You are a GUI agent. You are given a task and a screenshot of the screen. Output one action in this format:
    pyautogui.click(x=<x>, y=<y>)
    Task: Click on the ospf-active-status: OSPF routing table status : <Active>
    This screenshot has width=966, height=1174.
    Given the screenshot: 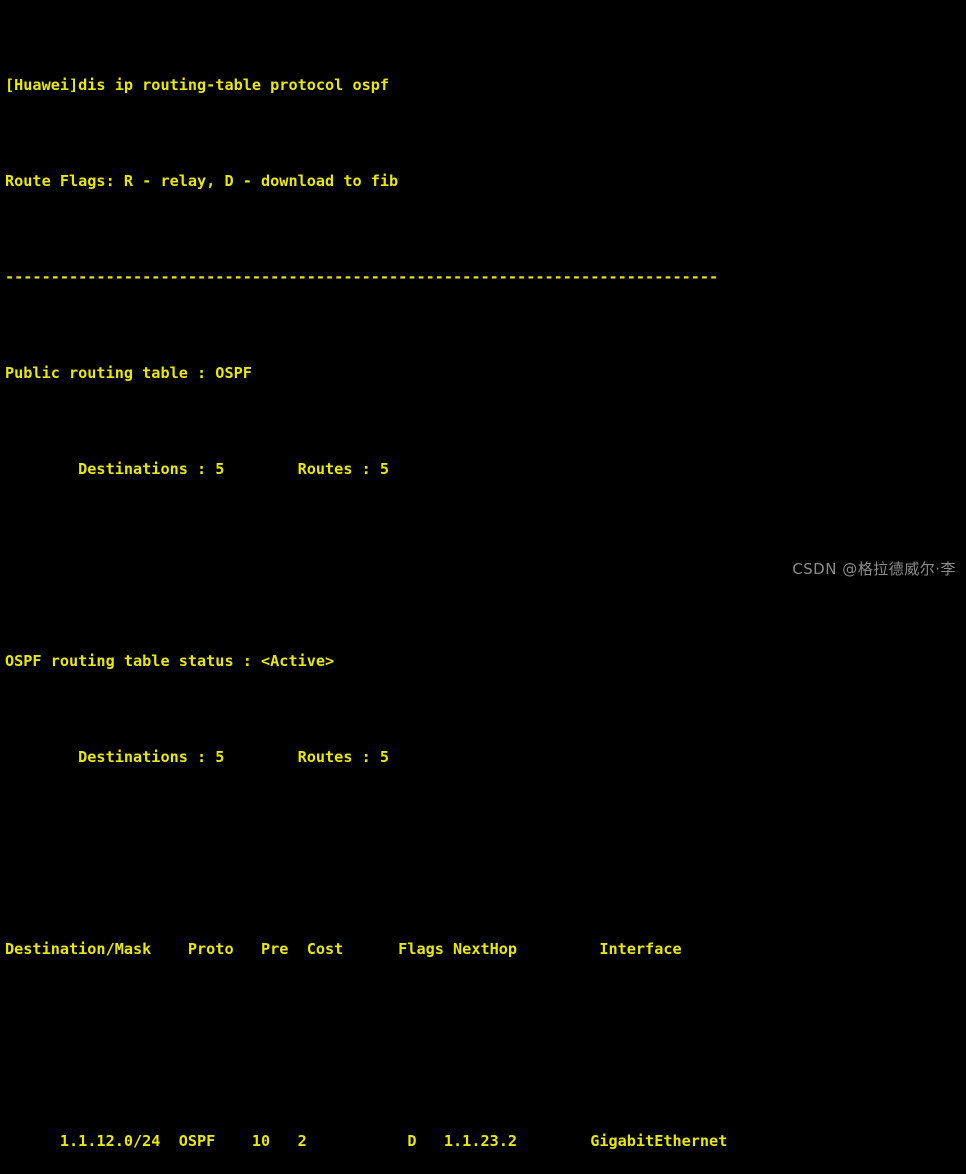 What is the action you would take?
    pyautogui.click(x=170, y=661)
    